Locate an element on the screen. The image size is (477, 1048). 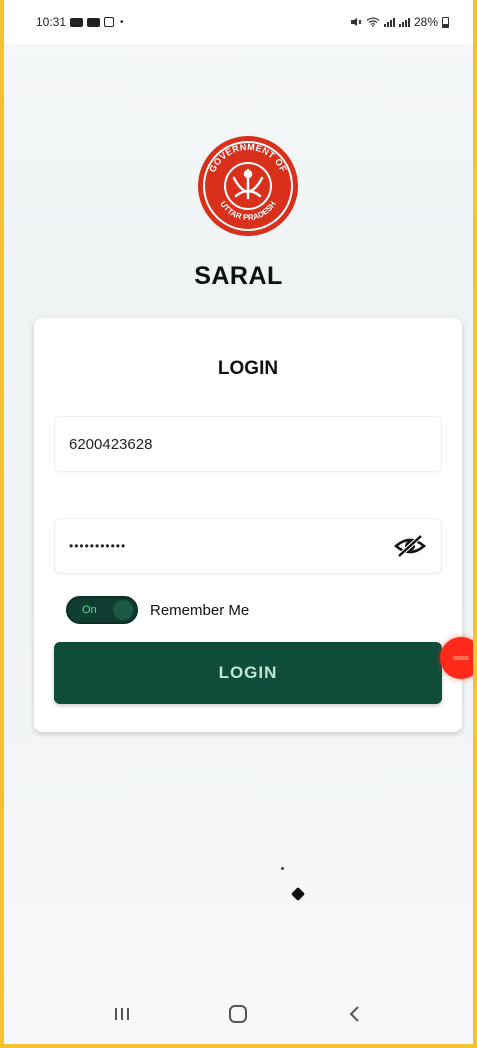
recents-icon is located at coordinates (122, 1014).